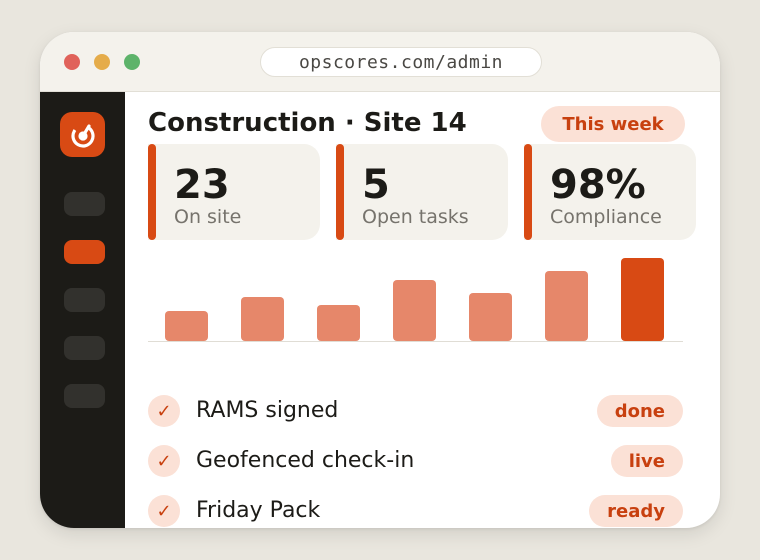 The image size is (760, 560). What do you see at coordinates (84, 252) in the screenshot?
I see `sidebar-item-2-active` at bounding box center [84, 252].